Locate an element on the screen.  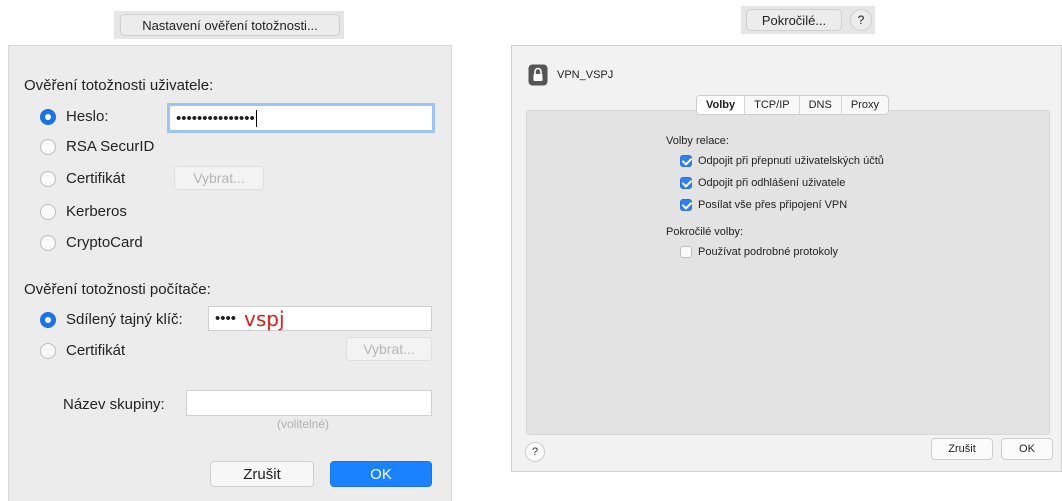
radio-shared-secret-label: Sdílený tajný klíč: is located at coordinates (124, 319).